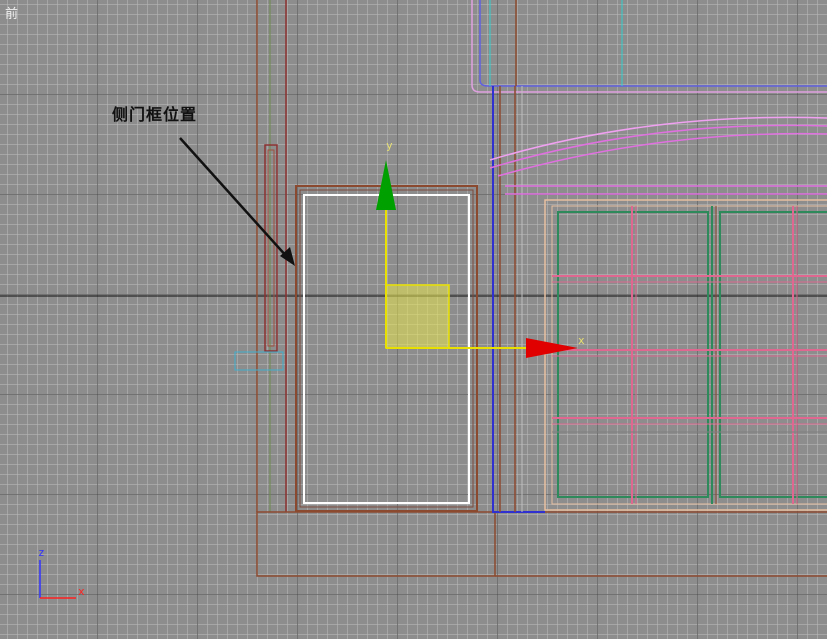  I want to click on gizmo-xy-plane, so click(417, 316).